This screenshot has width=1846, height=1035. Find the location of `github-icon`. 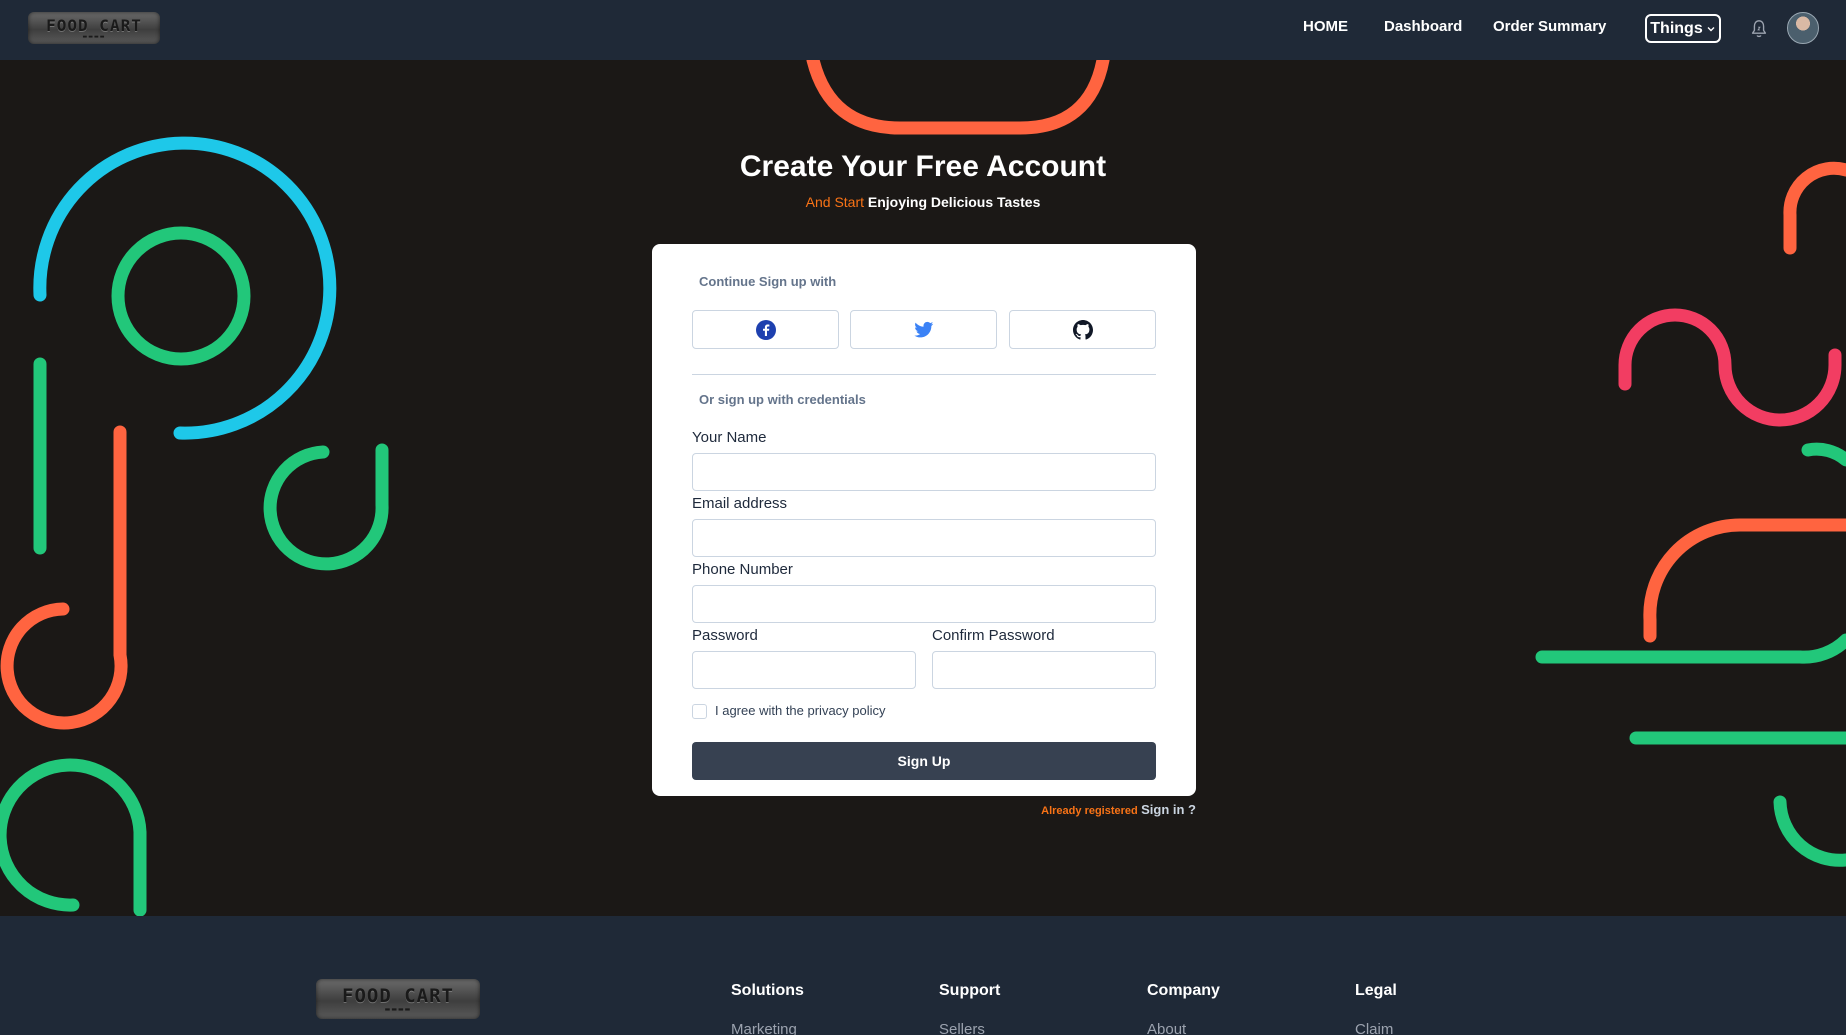

github-icon is located at coordinates (1082, 329).